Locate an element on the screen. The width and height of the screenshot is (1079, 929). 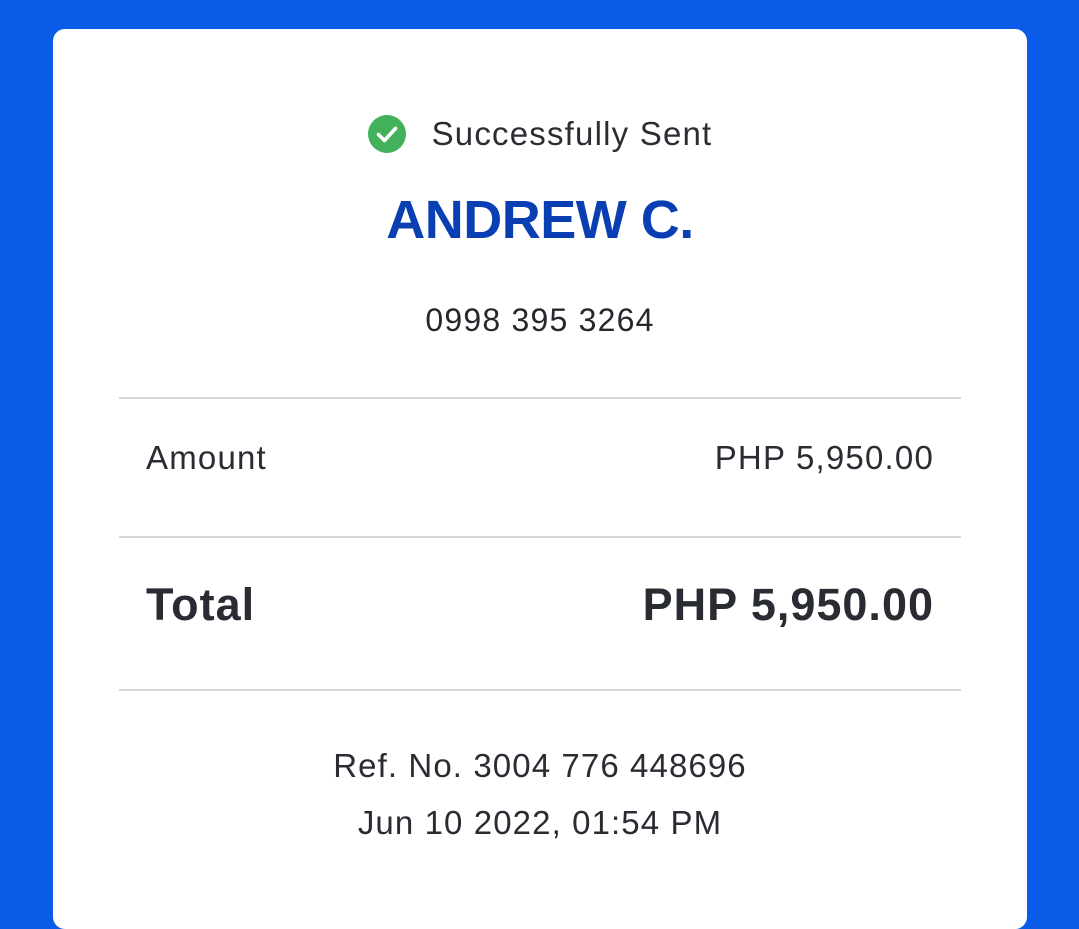
recipient-number: 0998 395 3264 is located at coordinates (540, 320).